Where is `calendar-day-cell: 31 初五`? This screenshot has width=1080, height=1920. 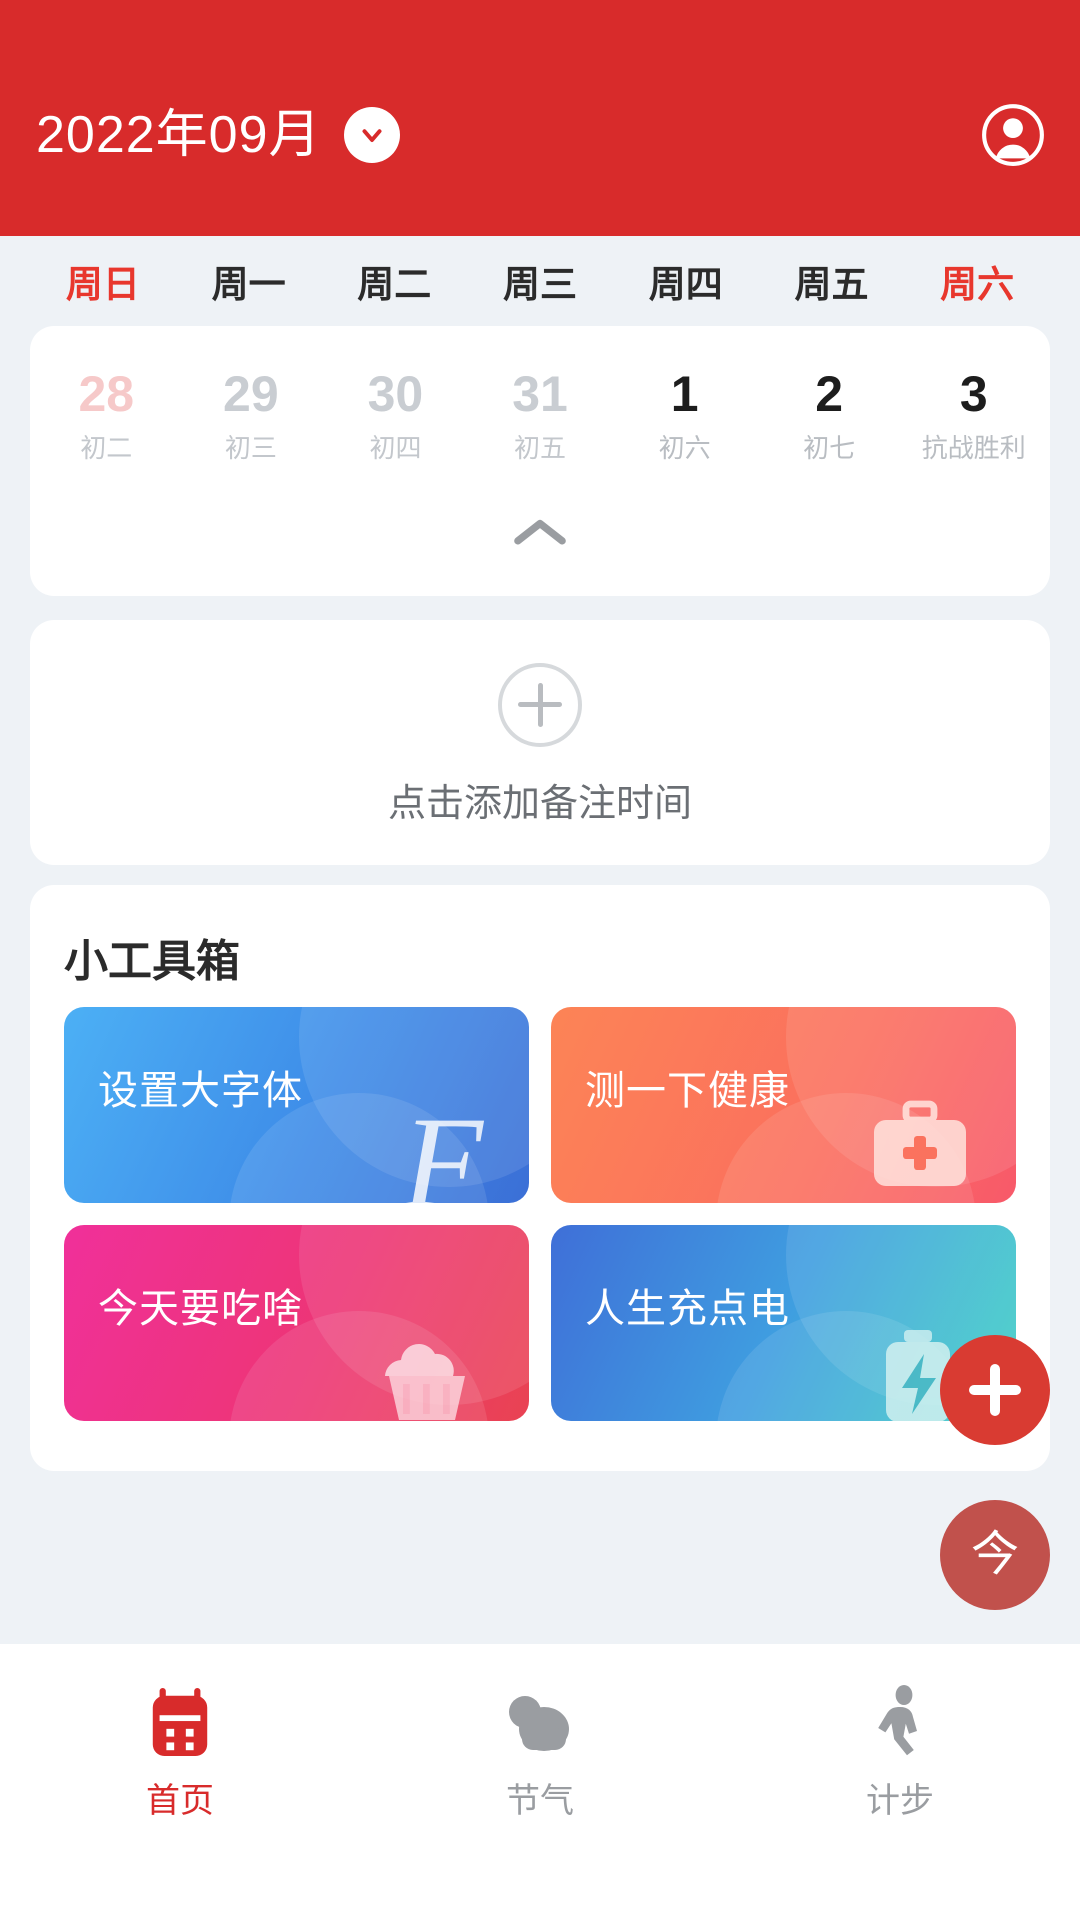
calendar-day-cell: 31 初五 is located at coordinates (540, 414).